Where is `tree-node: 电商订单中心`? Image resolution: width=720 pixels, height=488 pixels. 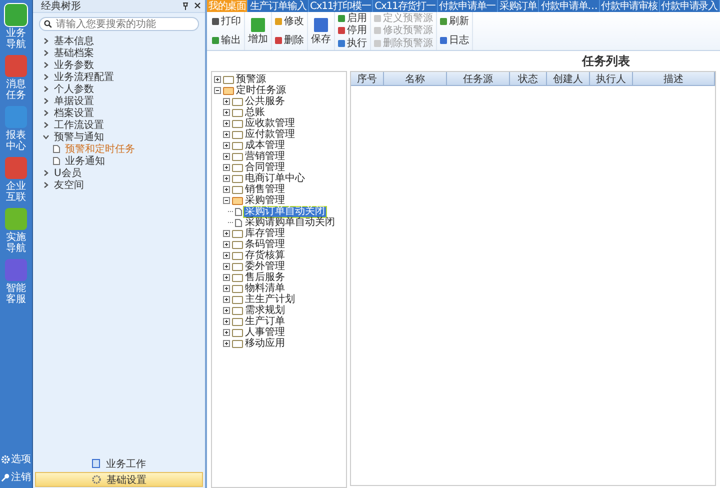
tree-node: 电商订单中心 is located at coordinates (280, 178).